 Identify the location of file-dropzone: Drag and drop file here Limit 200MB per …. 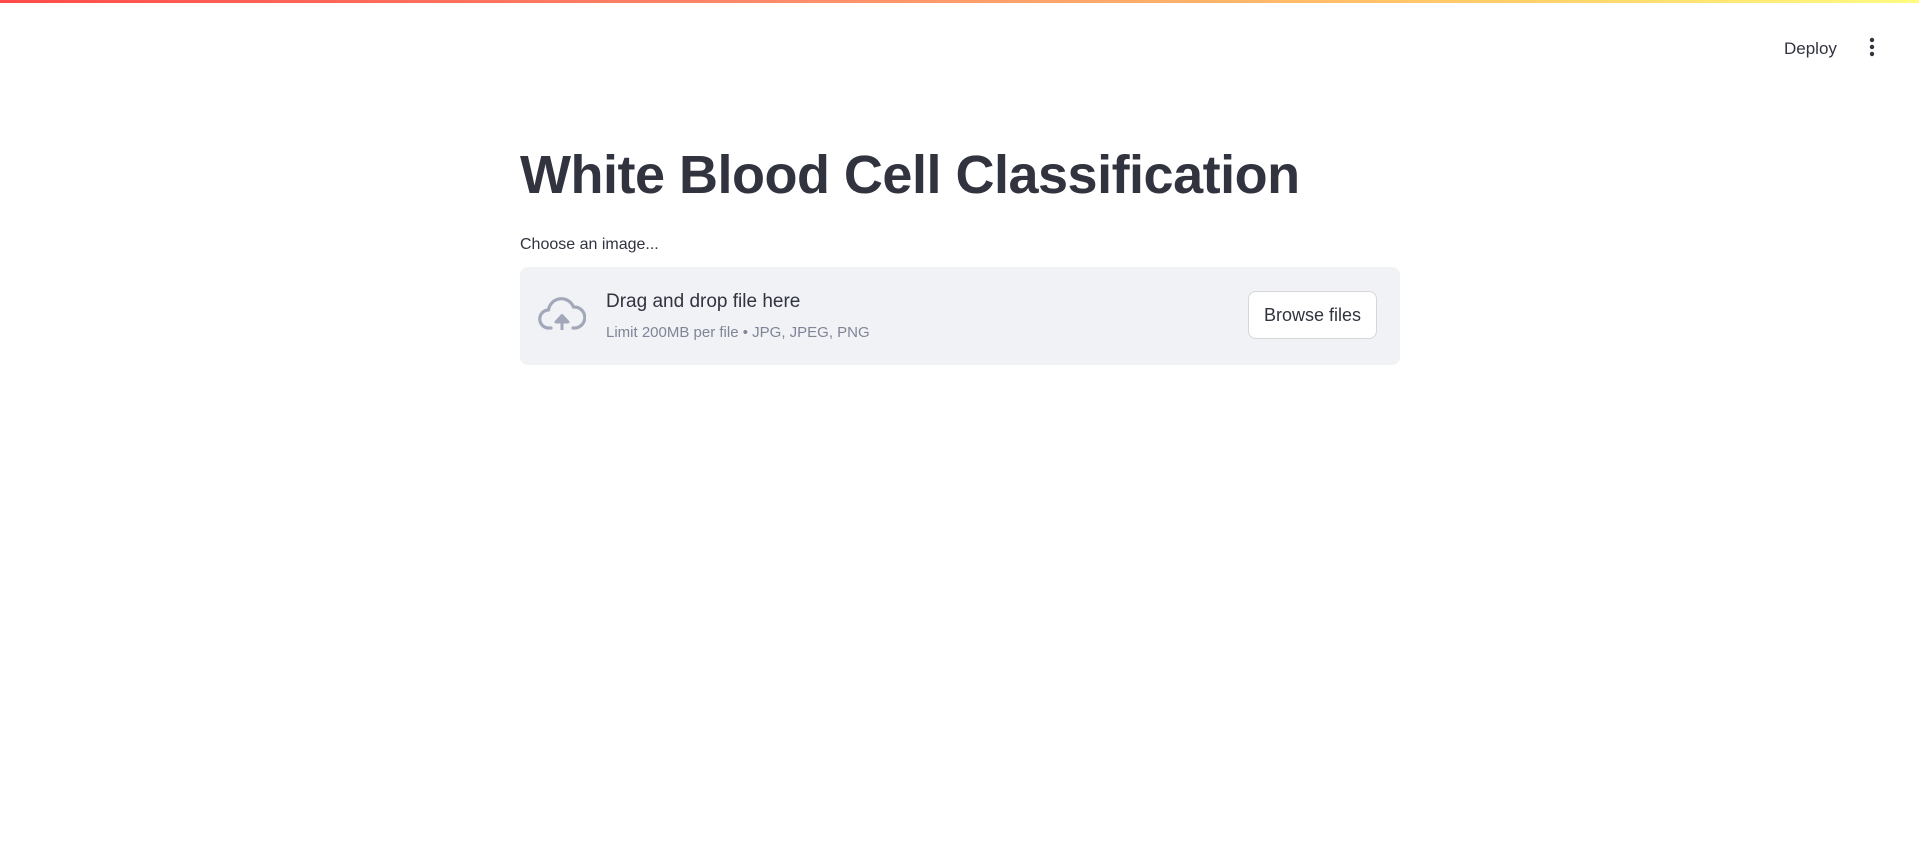
(960, 316).